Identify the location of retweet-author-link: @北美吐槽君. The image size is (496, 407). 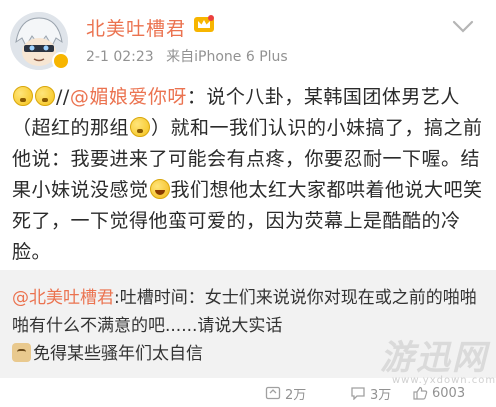
(63, 298).